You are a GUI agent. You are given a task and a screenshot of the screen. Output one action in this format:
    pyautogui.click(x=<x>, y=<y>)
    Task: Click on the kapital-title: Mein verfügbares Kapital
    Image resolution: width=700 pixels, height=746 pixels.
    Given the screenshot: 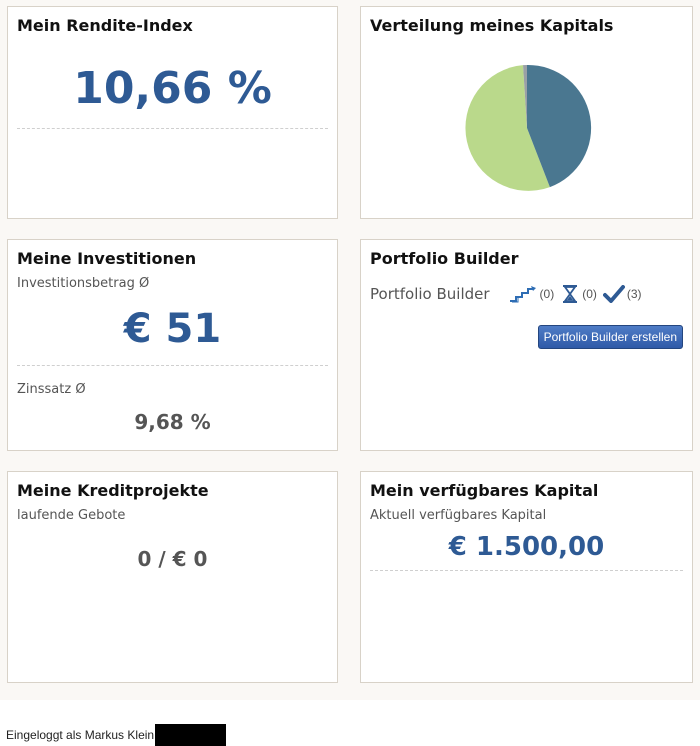 What is the action you would take?
    pyautogui.click(x=484, y=490)
    